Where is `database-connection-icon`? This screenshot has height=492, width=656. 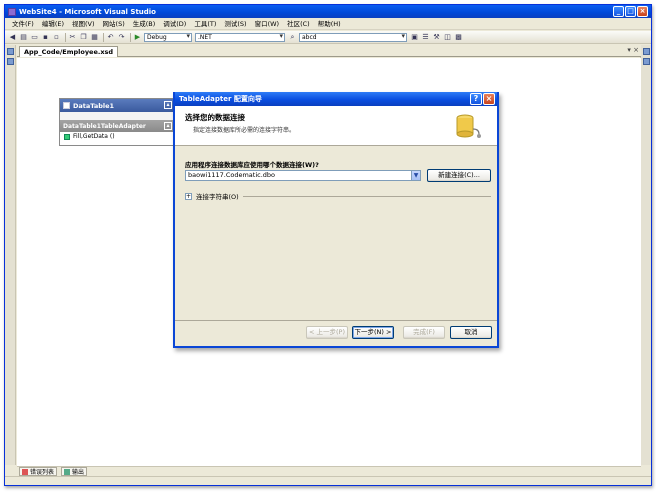
database-connection-icon is located at coordinates (468, 126).